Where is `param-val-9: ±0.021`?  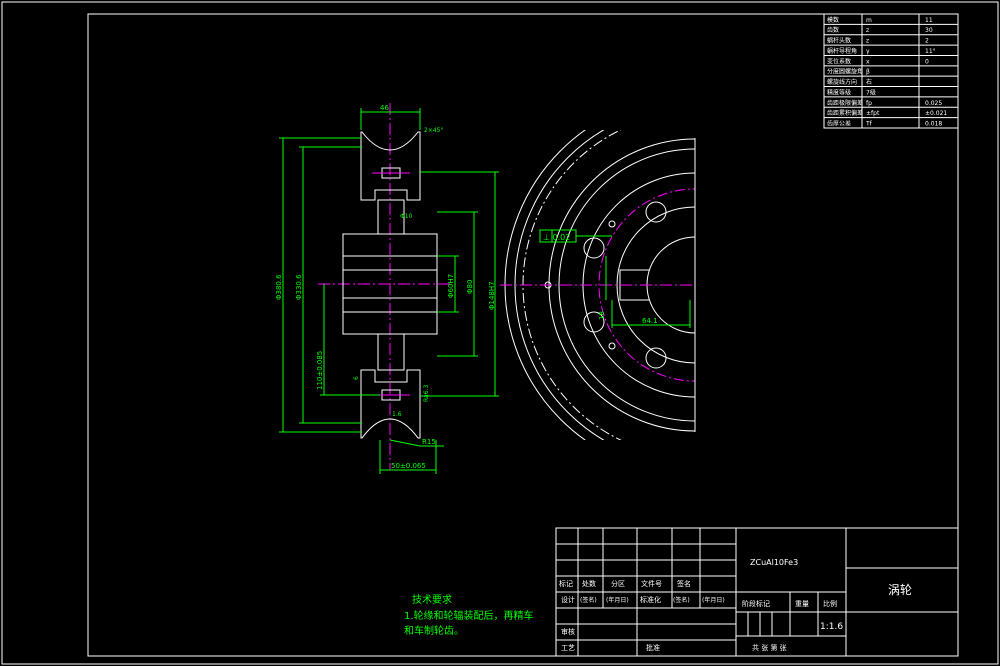
param-val-9: ±0.021 is located at coordinates (936, 113).